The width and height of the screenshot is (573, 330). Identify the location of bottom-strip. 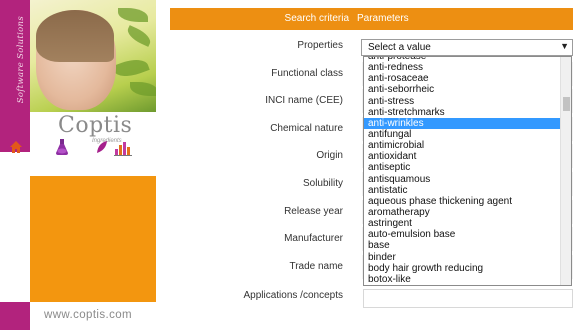
(15, 316).